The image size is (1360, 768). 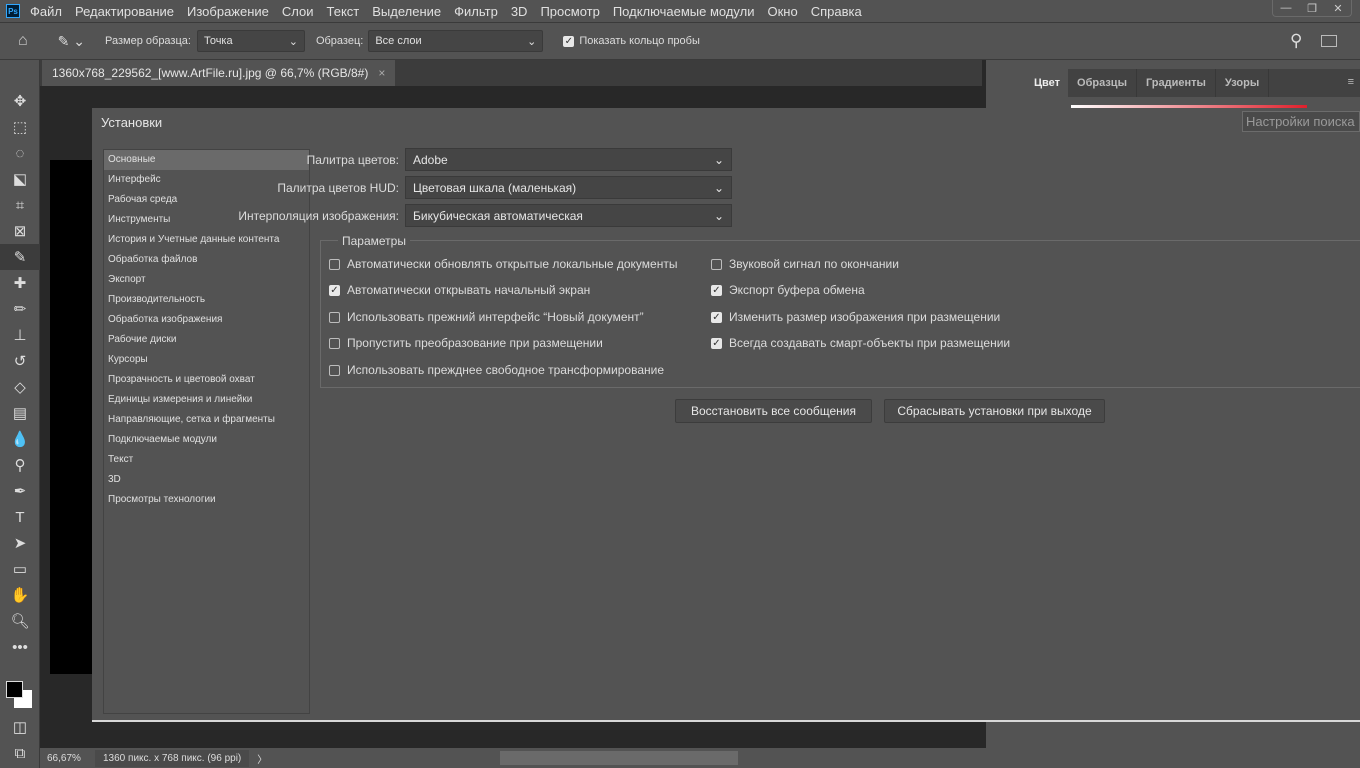 I want to click on type-tool-icon: T, so click(x=20, y=517).